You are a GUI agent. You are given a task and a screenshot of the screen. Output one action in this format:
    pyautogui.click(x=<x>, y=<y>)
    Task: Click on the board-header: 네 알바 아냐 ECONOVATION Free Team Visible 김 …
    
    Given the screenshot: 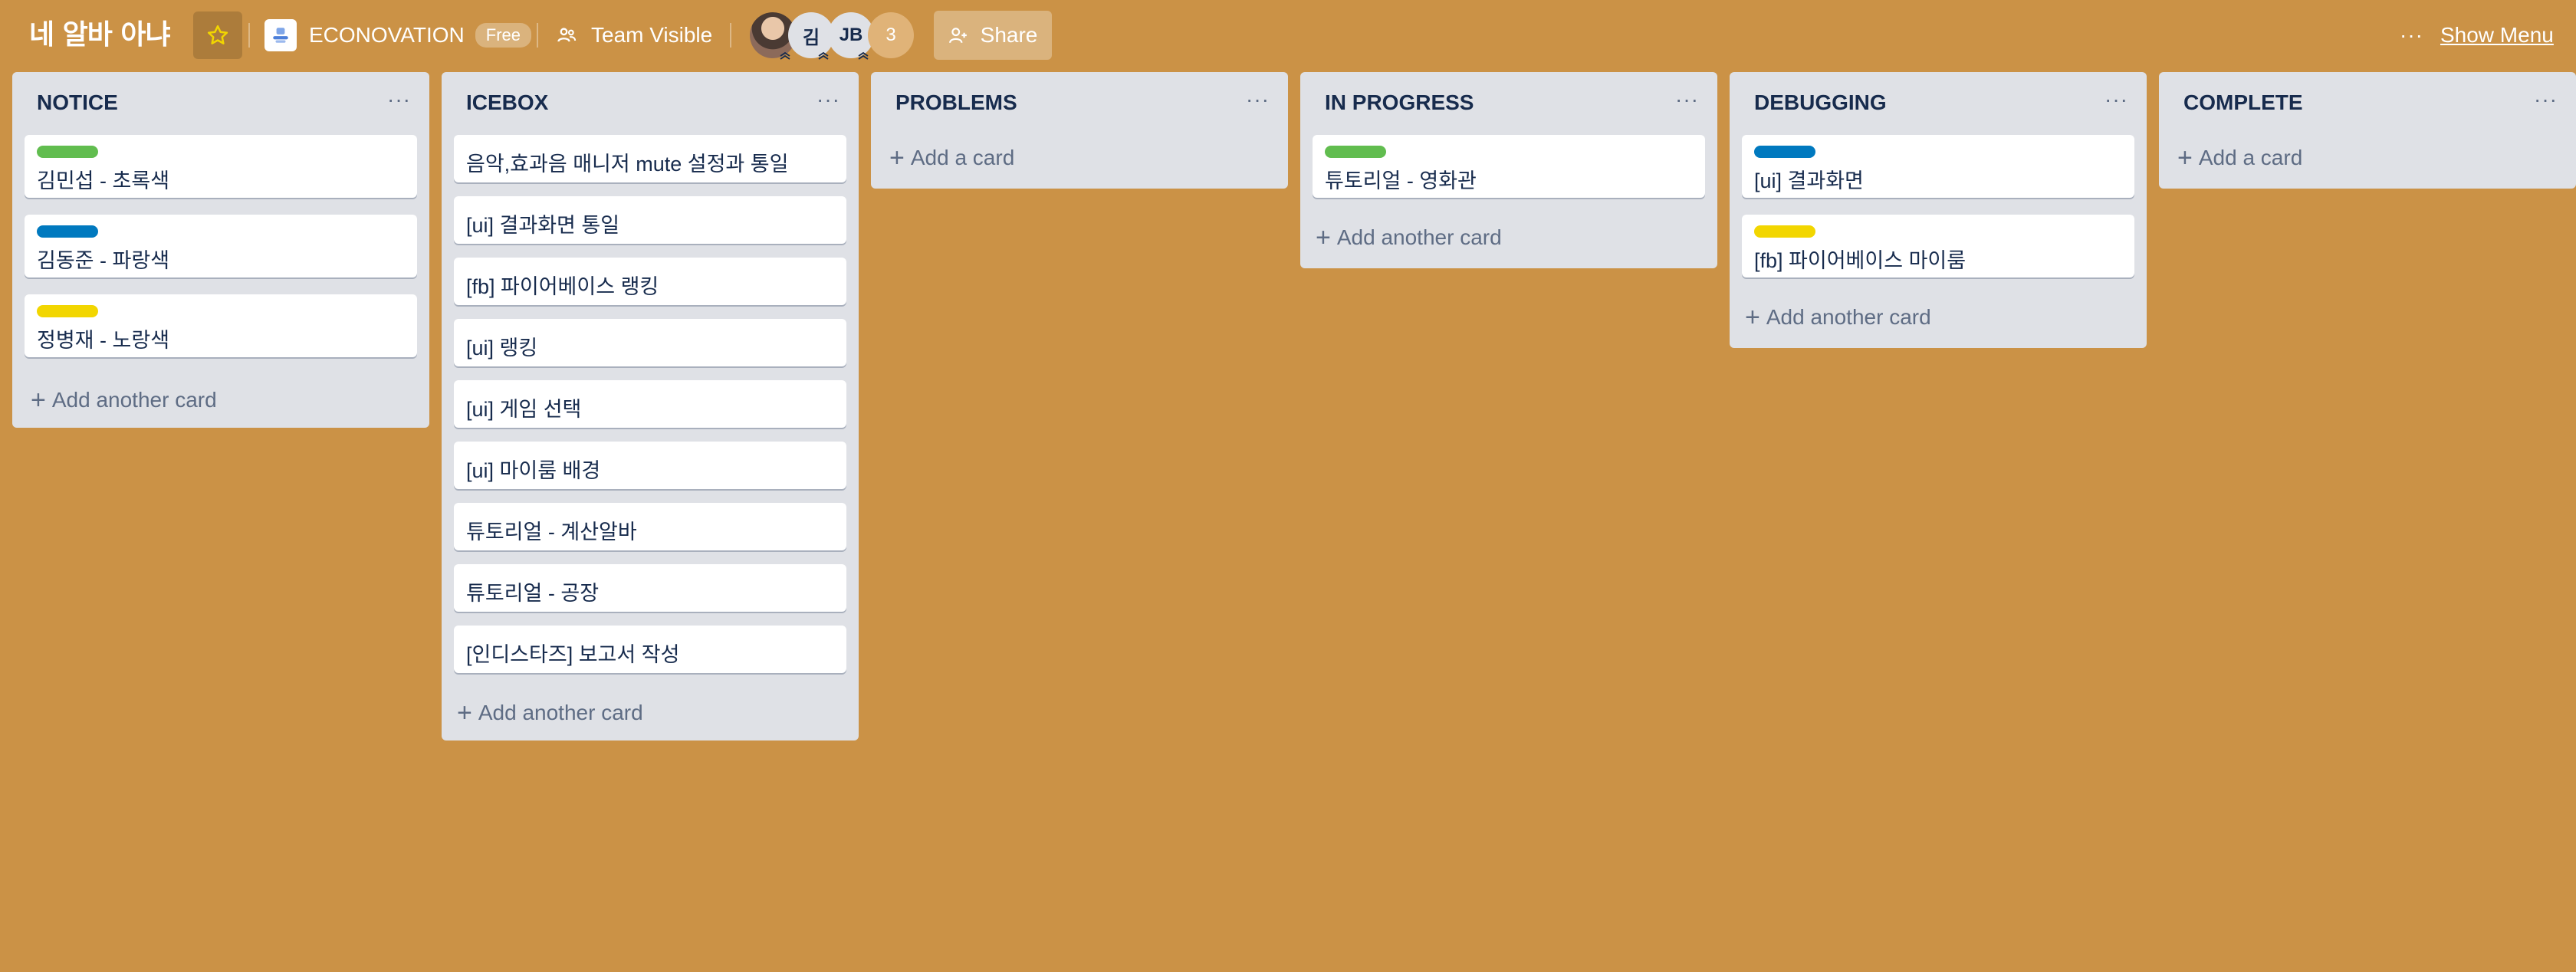 What is the action you would take?
    pyautogui.click(x=1288, y=35)
    